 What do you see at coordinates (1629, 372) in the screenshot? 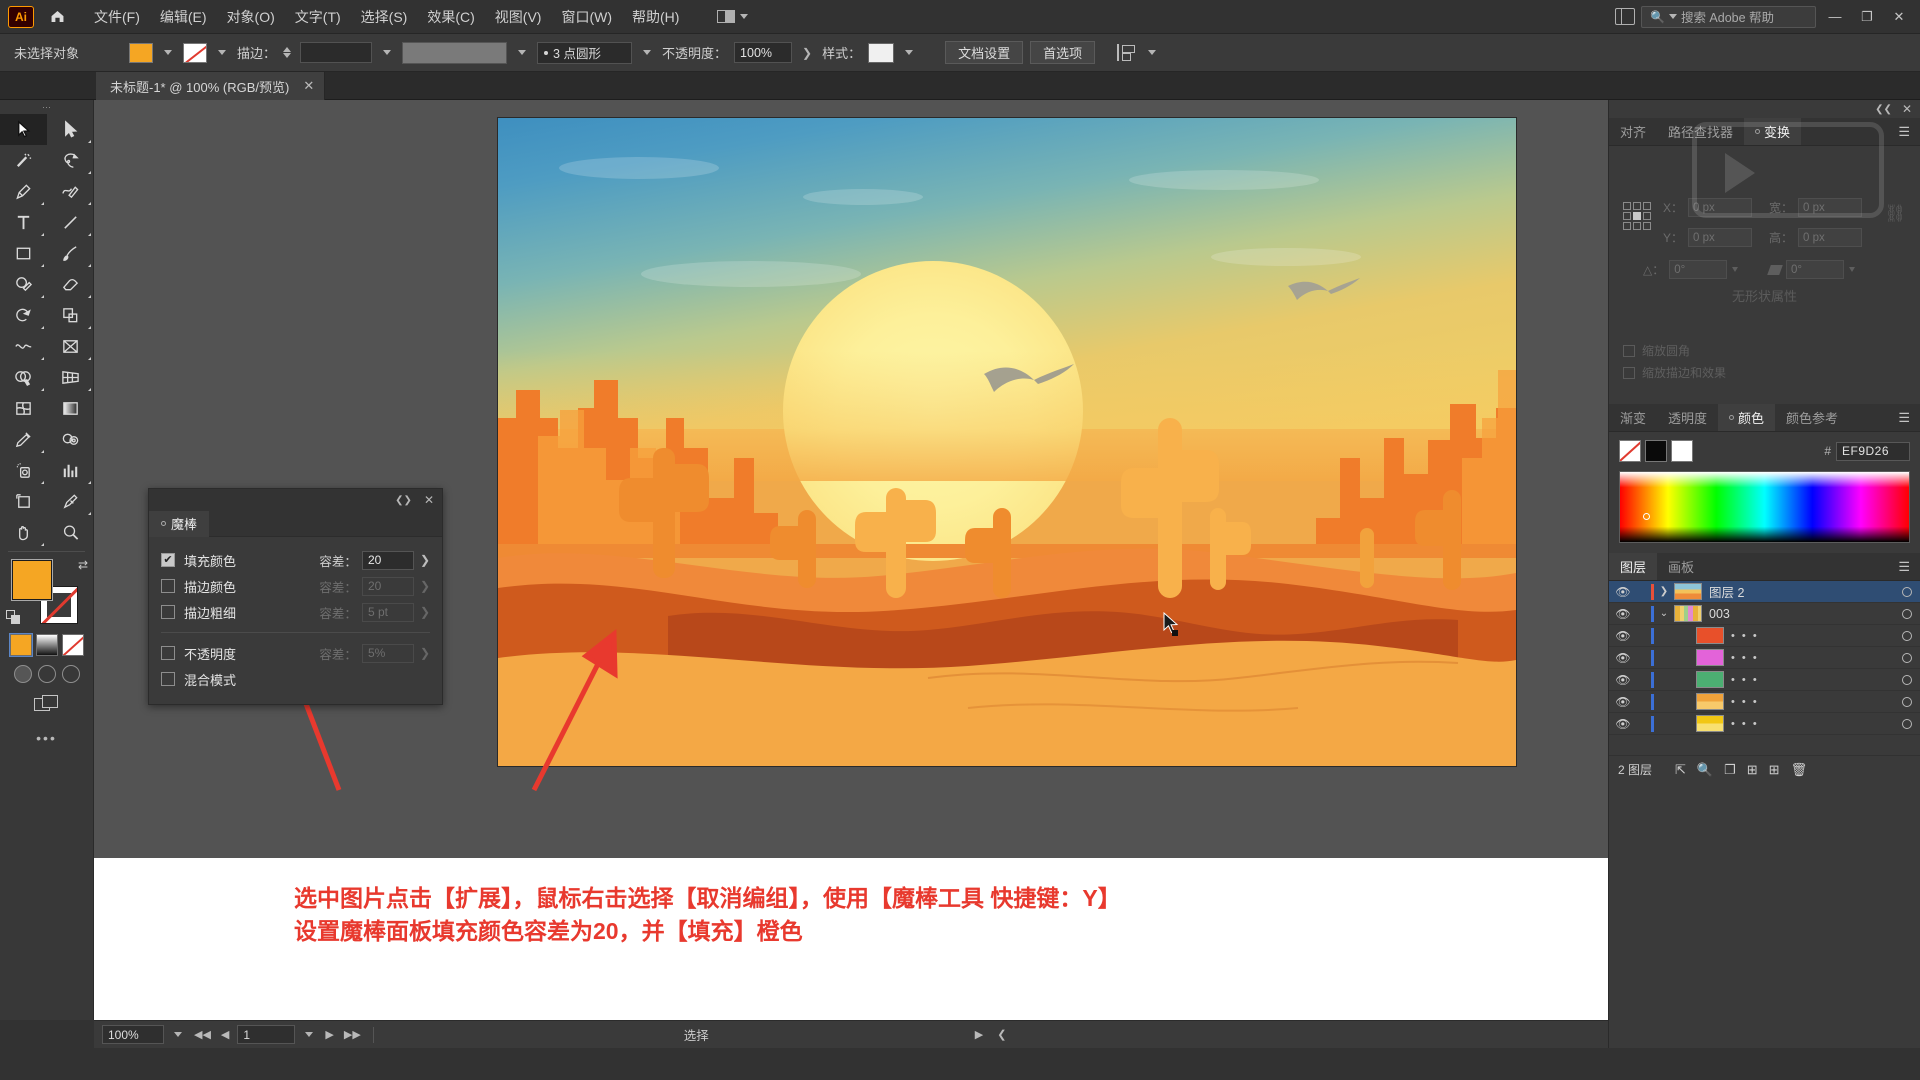
I see `scale-strokes-checkbox` at bounding box center [1629, 372].